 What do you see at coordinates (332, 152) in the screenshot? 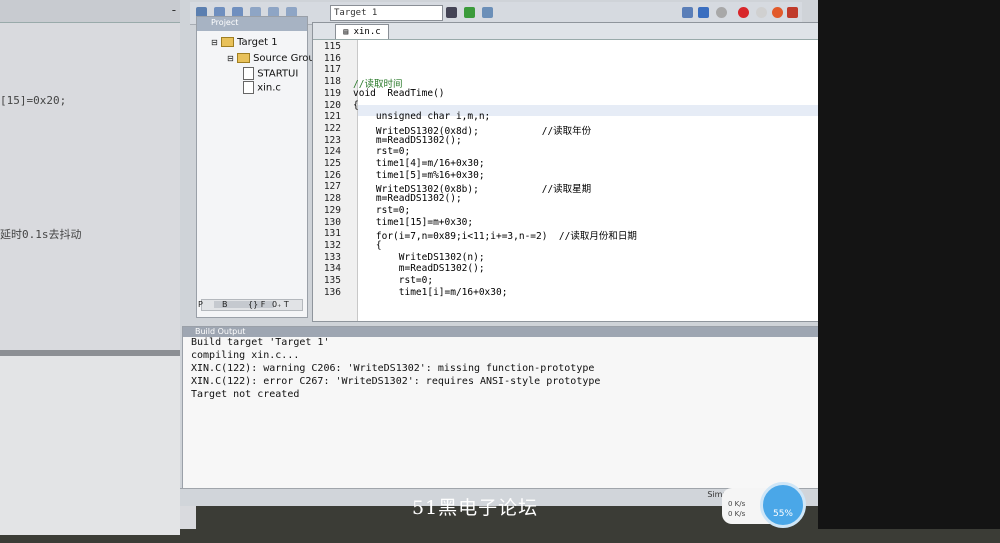
I see `line-number: 124` at bounding box center [332, 152].